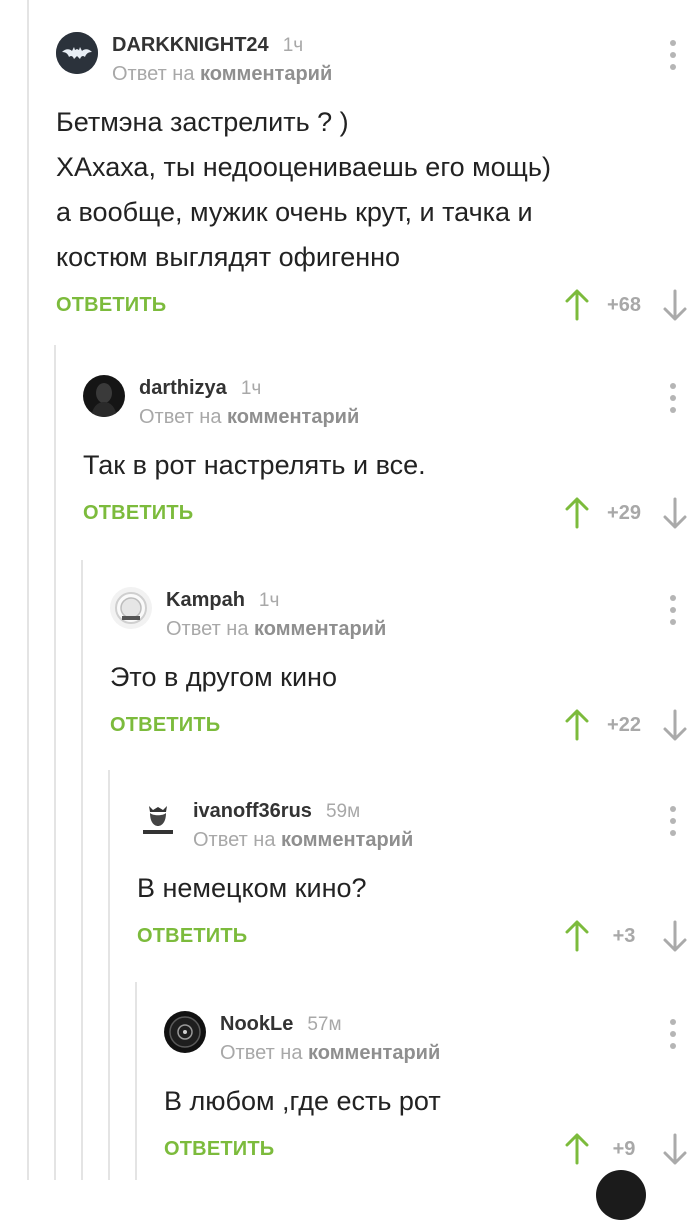 The width and height of the screenshot is (700, 1220). I want to click on author-name: ivanoff36rus, so click(252, 811).